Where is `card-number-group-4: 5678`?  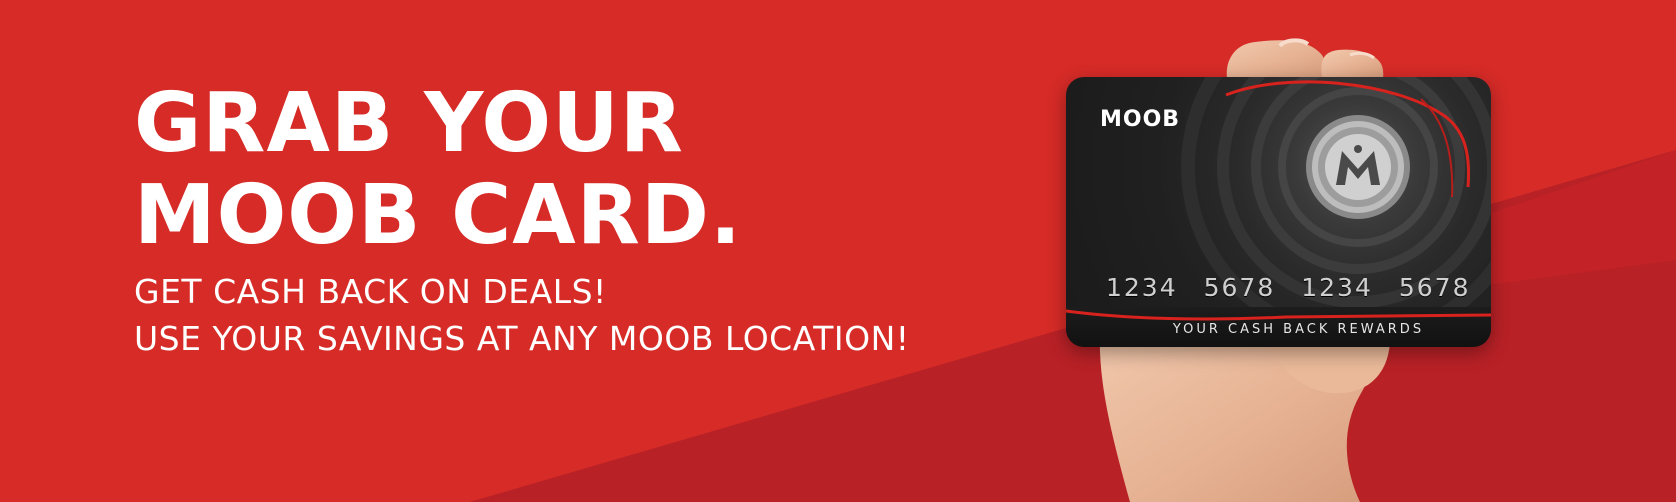
card-number-group-4: 5678 is located at coordinates (1434, 287).